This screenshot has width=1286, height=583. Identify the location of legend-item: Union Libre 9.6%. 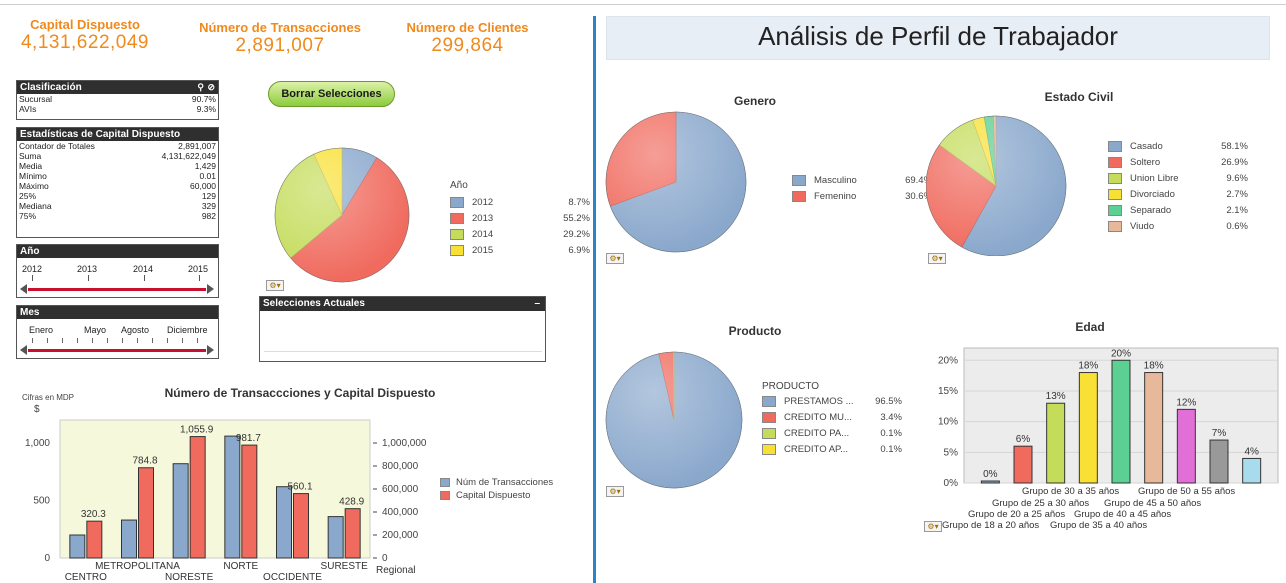
(1178, 178).